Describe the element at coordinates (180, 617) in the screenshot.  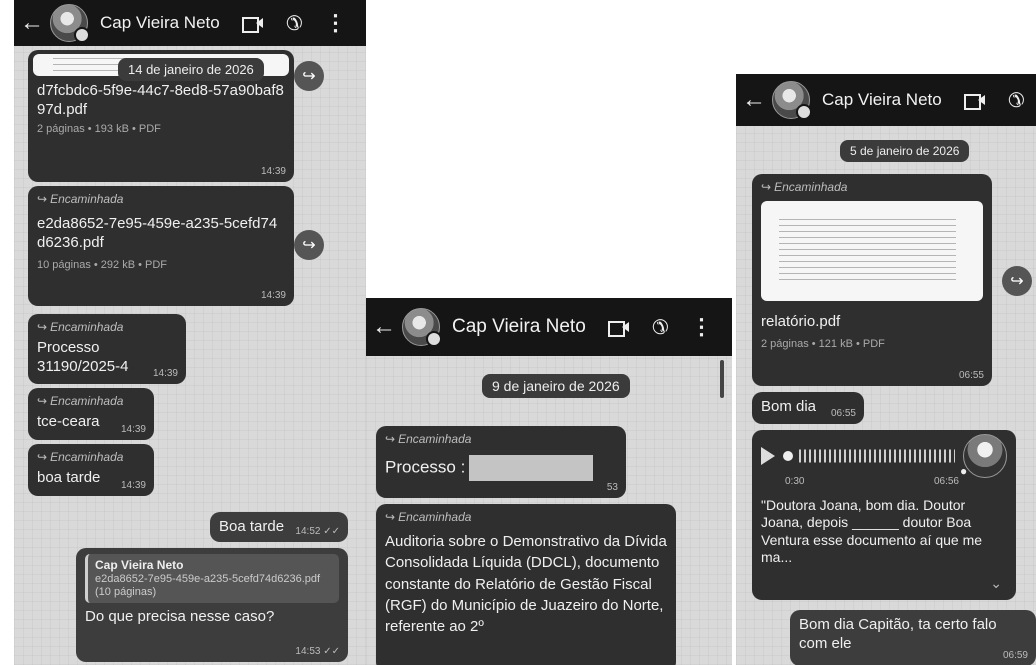
I see `message-text: Do que precisa nesse caso?` at that location.